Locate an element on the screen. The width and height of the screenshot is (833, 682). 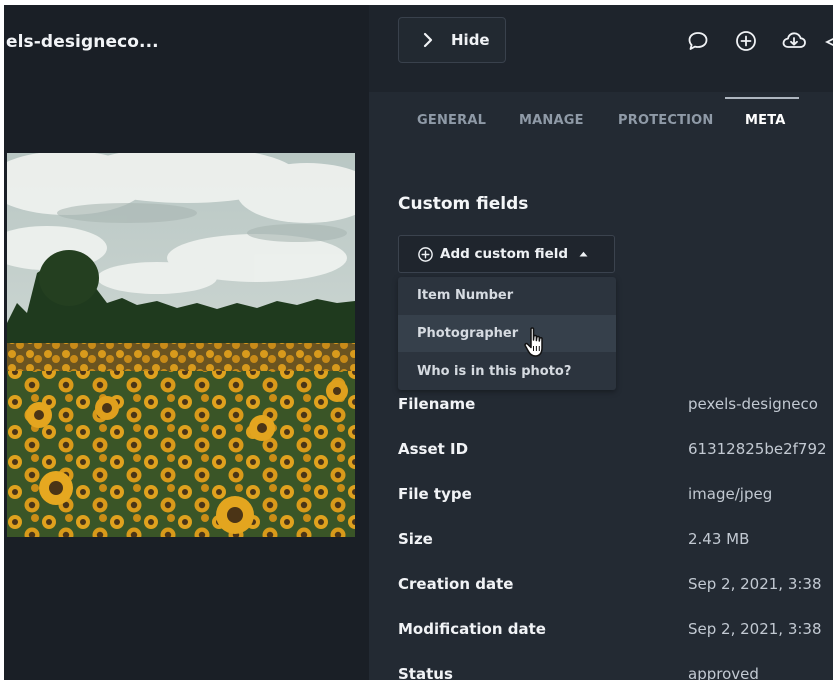
cloud-download-icon is located at coordinates (794, 41).